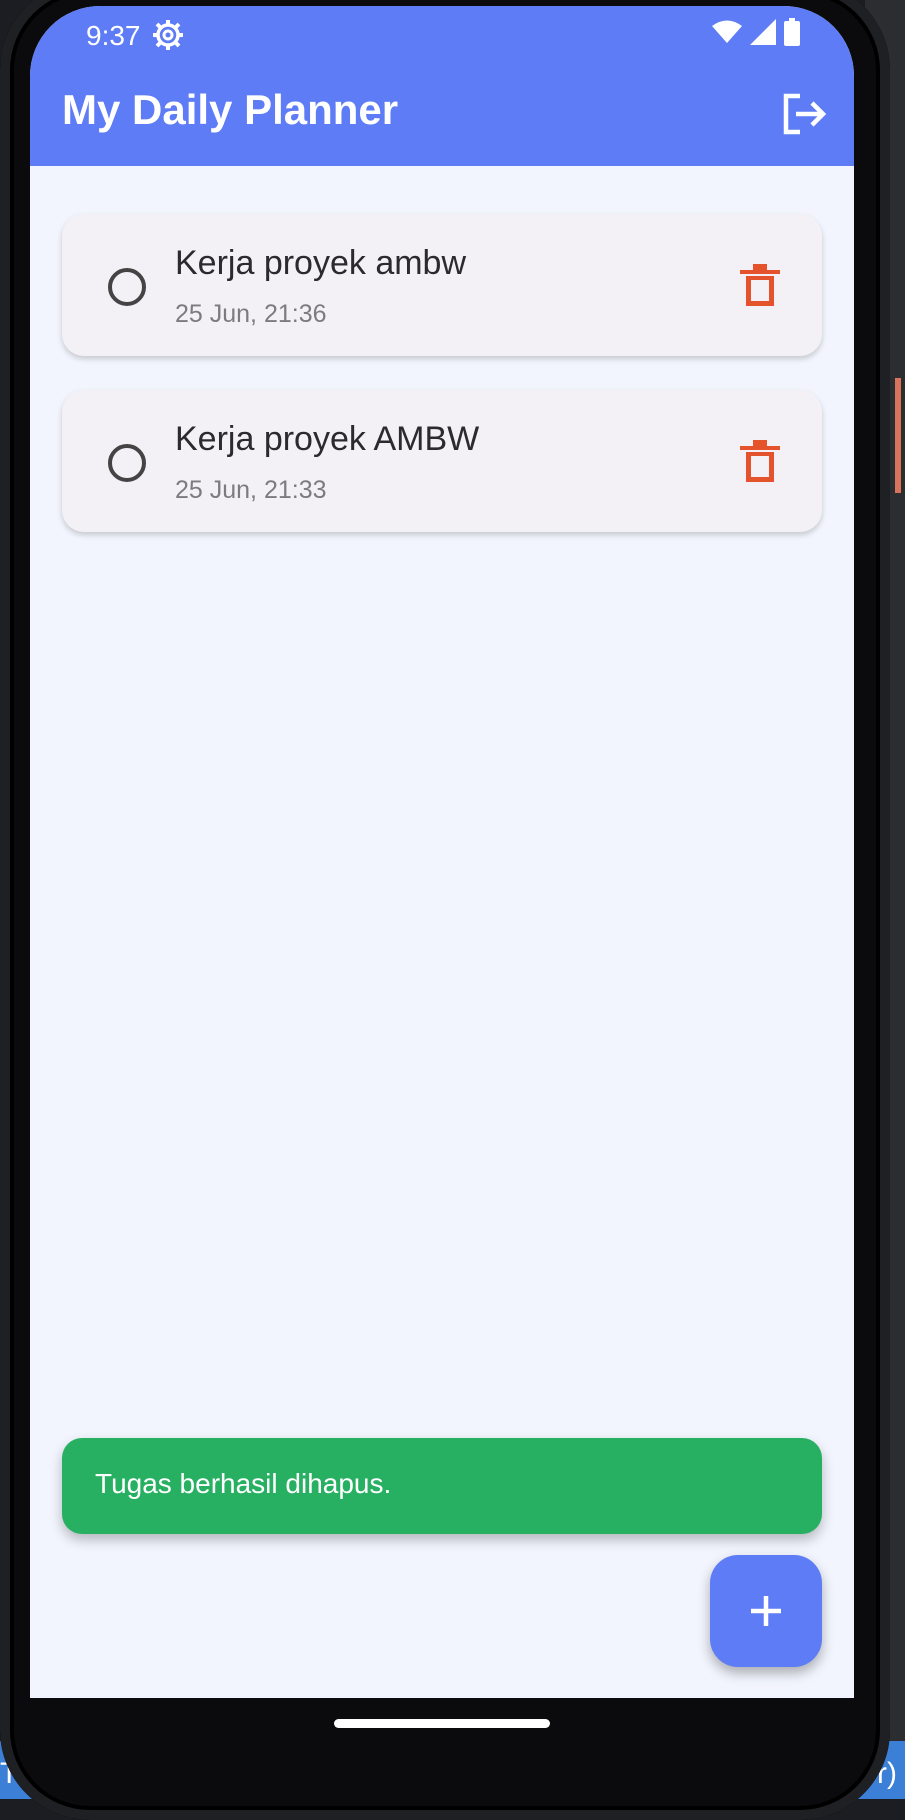 Image resolution: width=905 pixels, height=1820 pixels. I want to click on settings-gear-icon, so click(168, 35).